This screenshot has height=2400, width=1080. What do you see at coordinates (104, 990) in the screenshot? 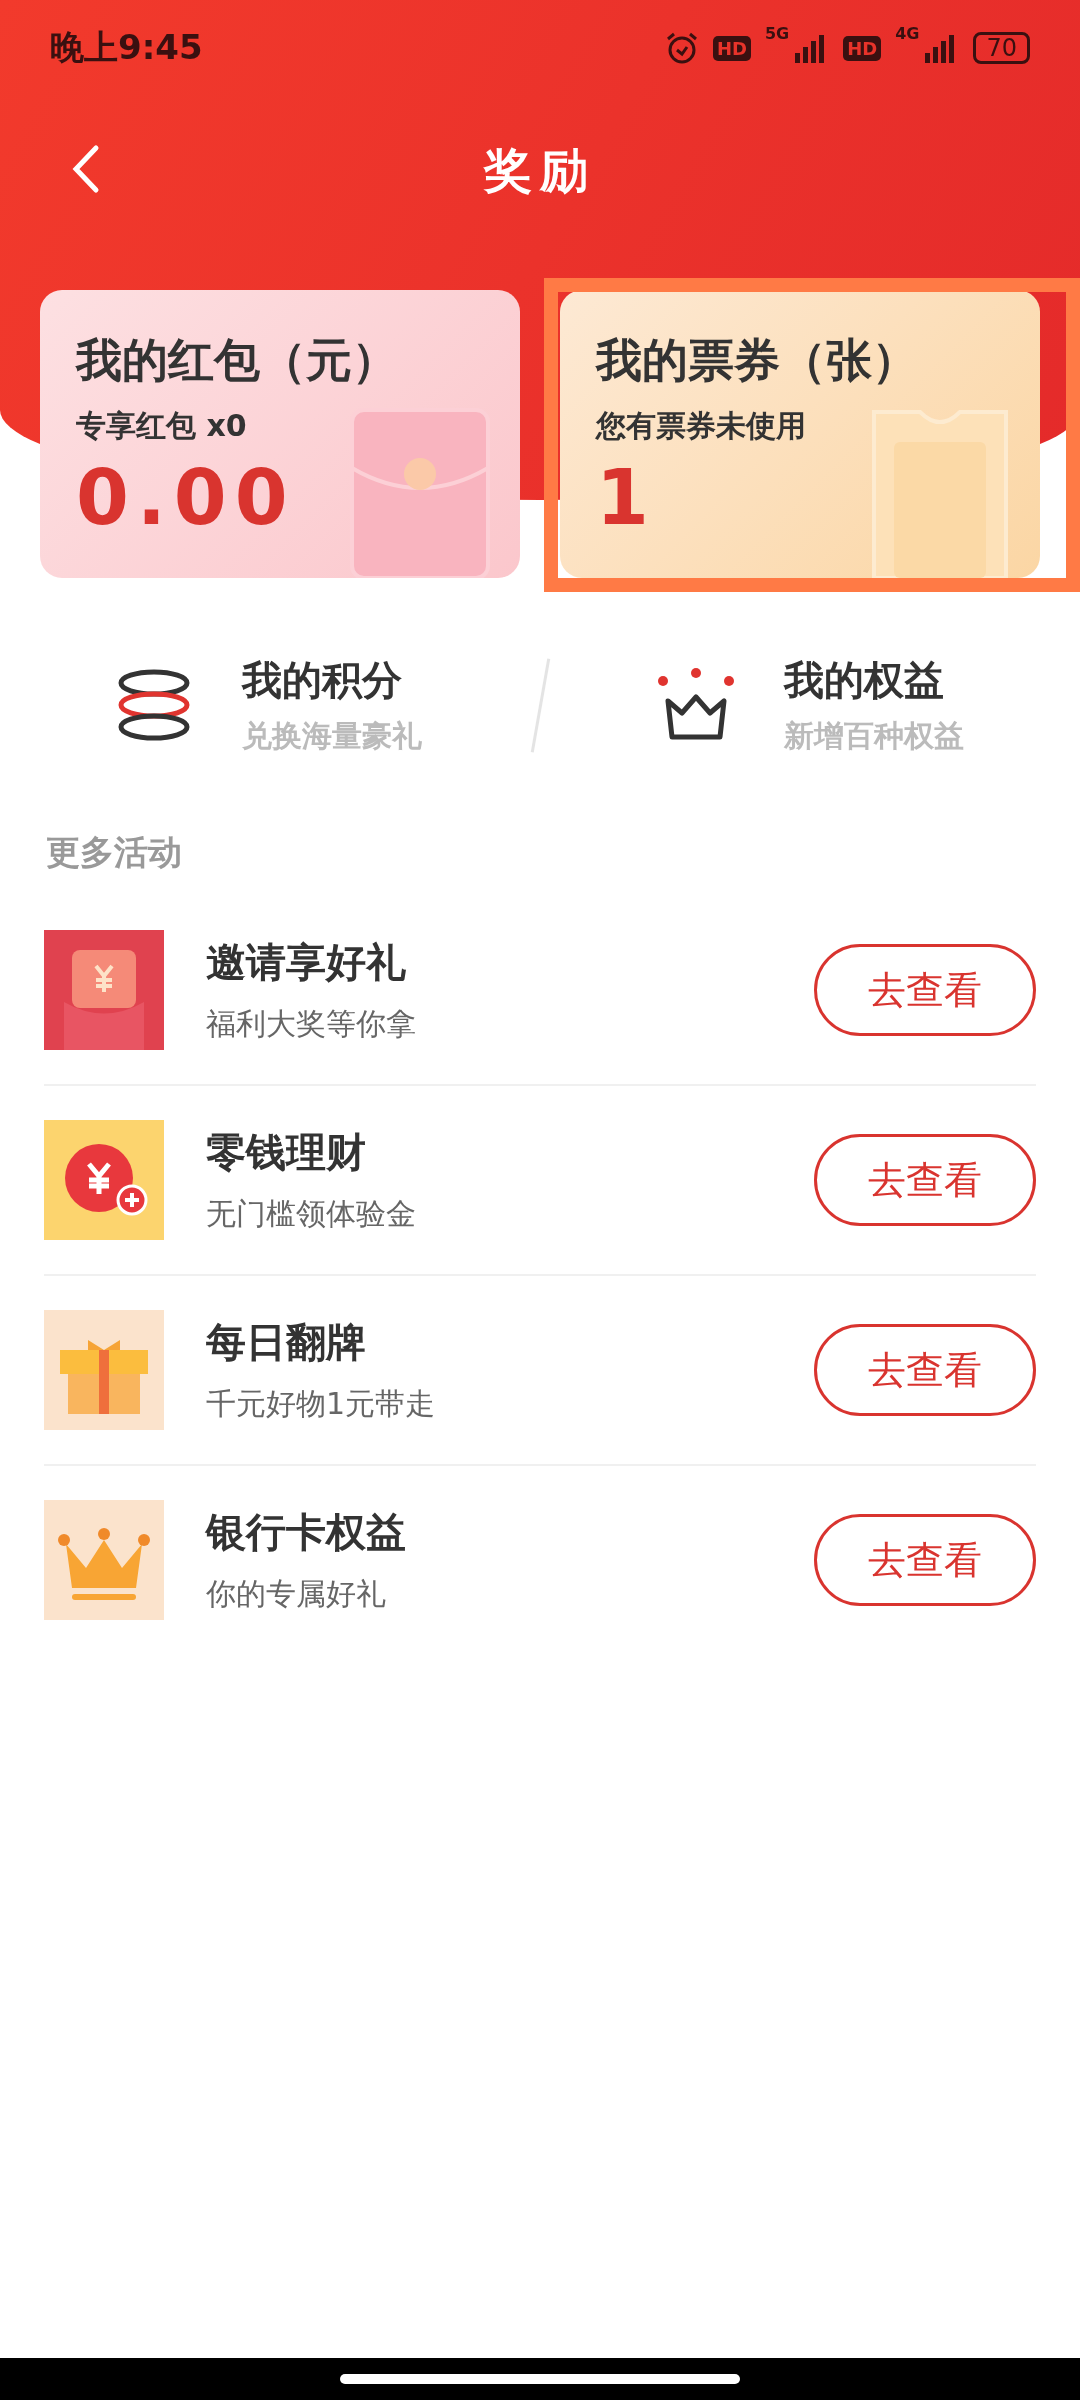
I see `envelope-icon` at bounding box center [104, 990].